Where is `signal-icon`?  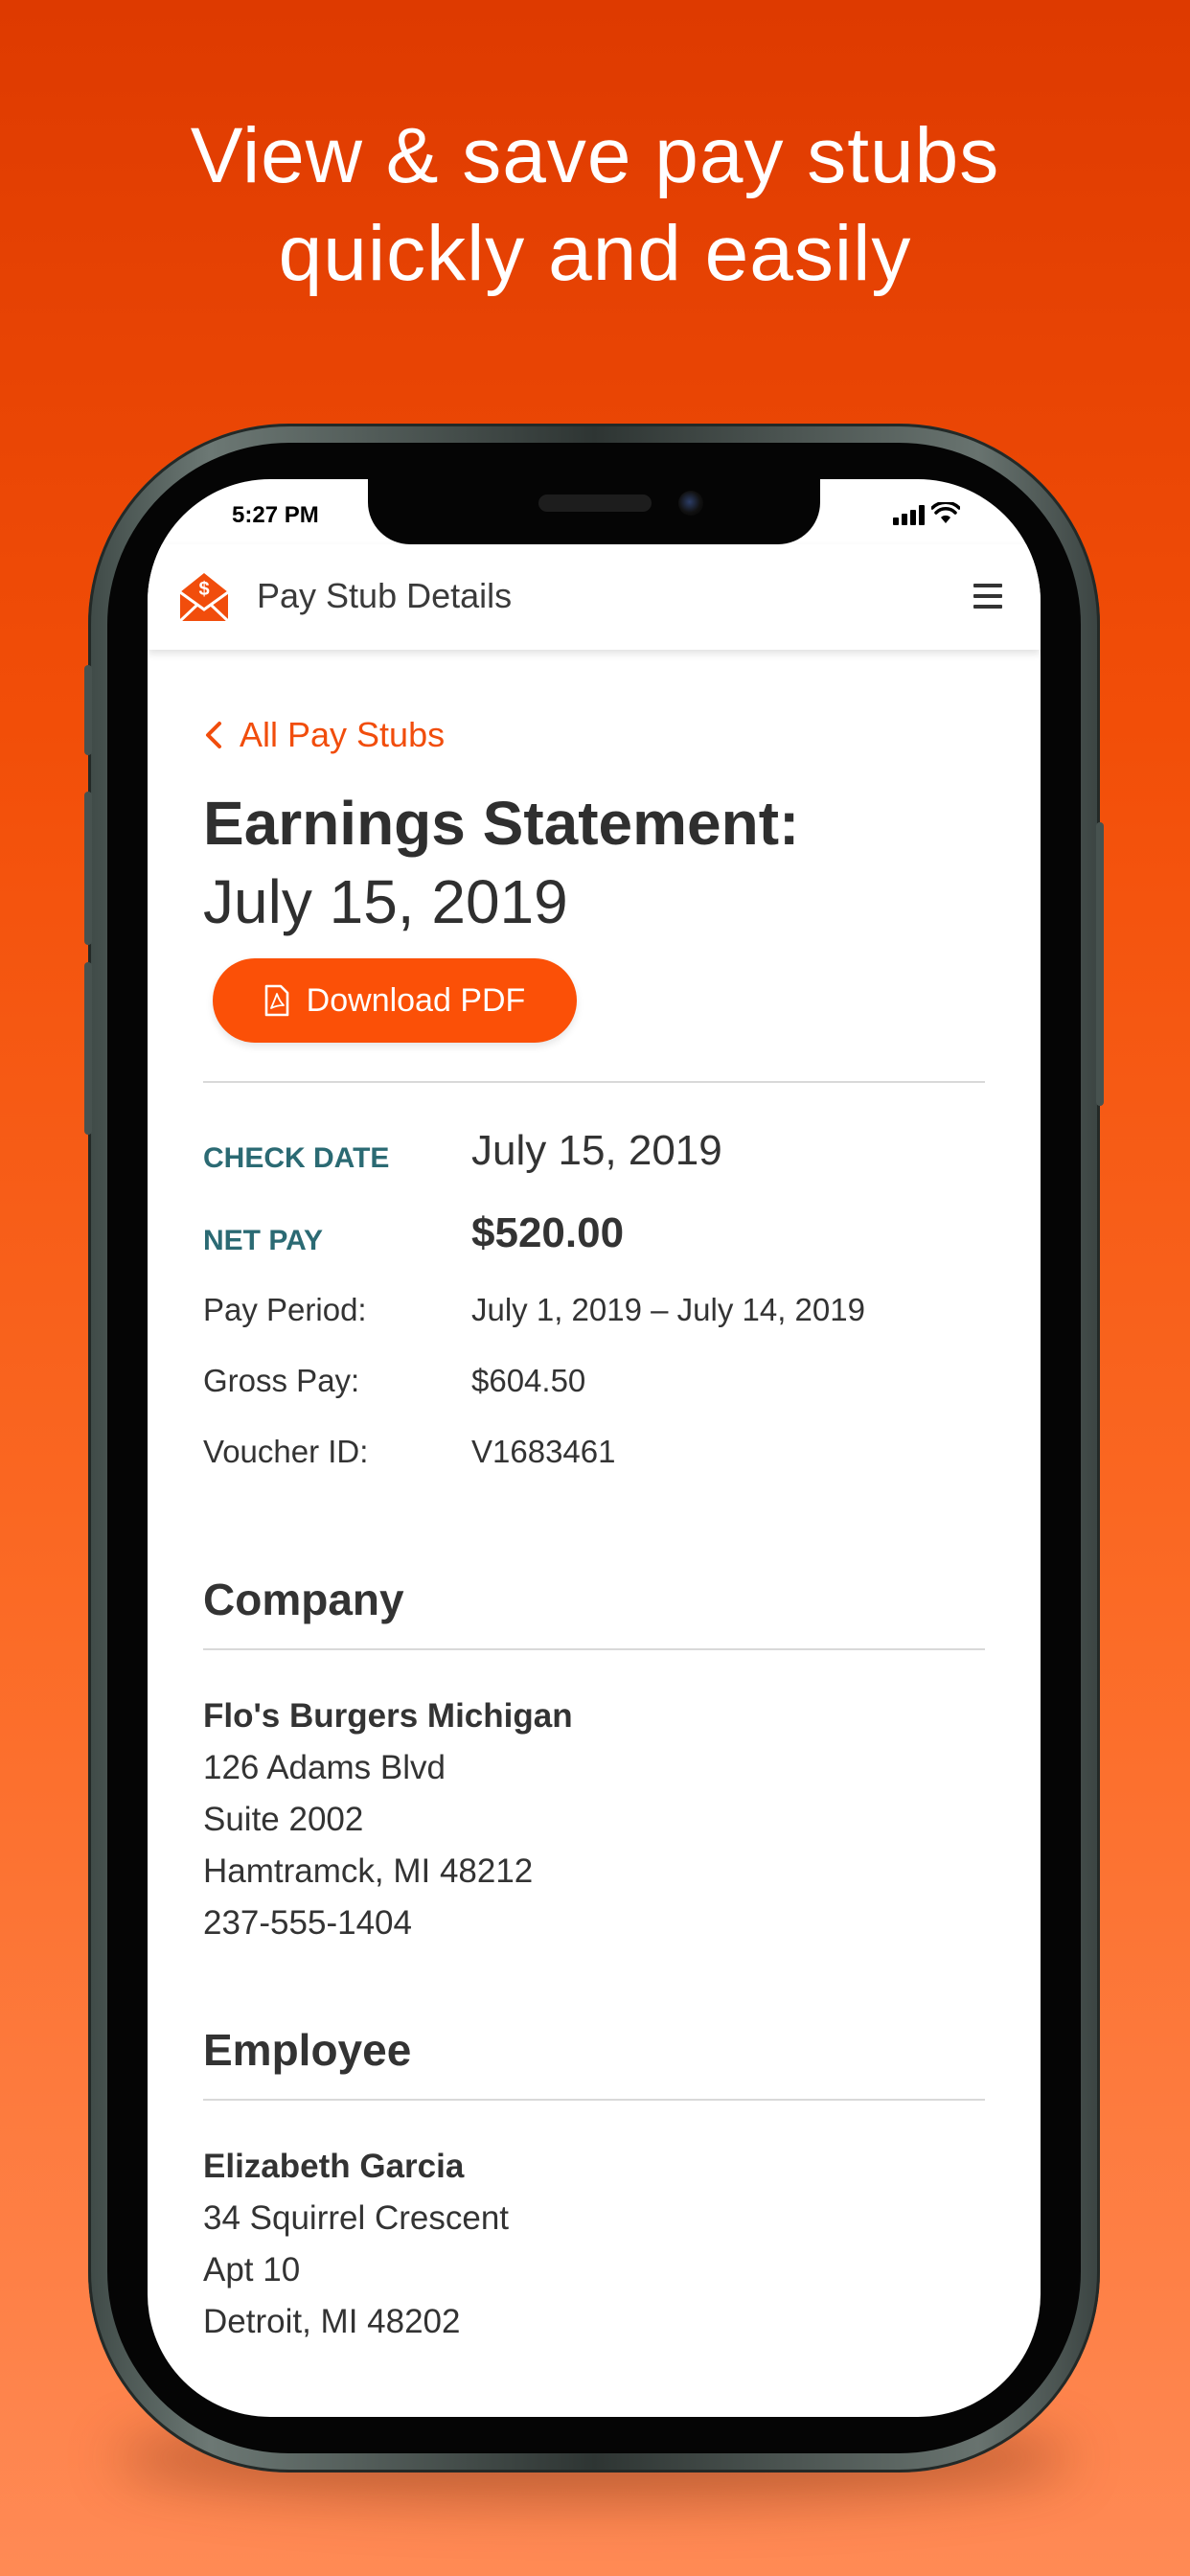 signal-icon is located at coordinates (909, 515).